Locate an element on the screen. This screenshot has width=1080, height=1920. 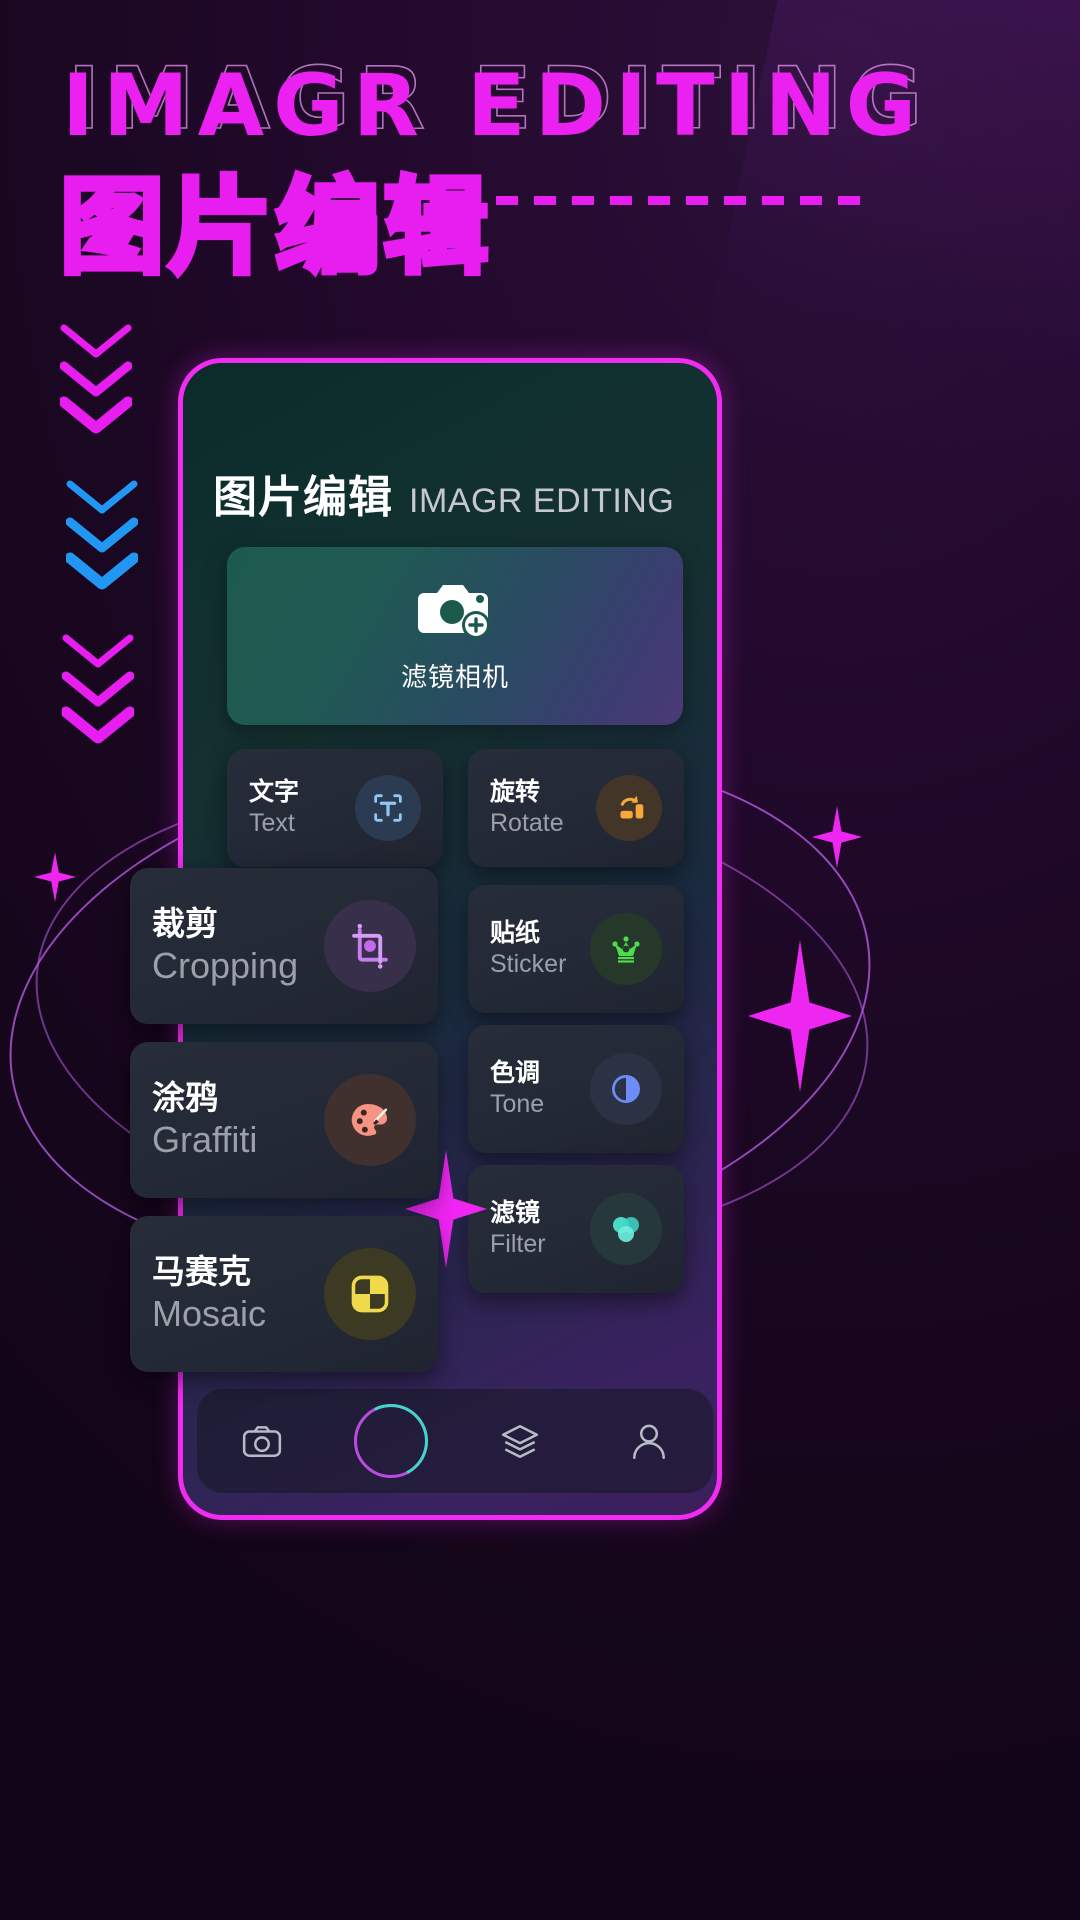
feature-label-en: Filter is located at coordinates (518, 1244).